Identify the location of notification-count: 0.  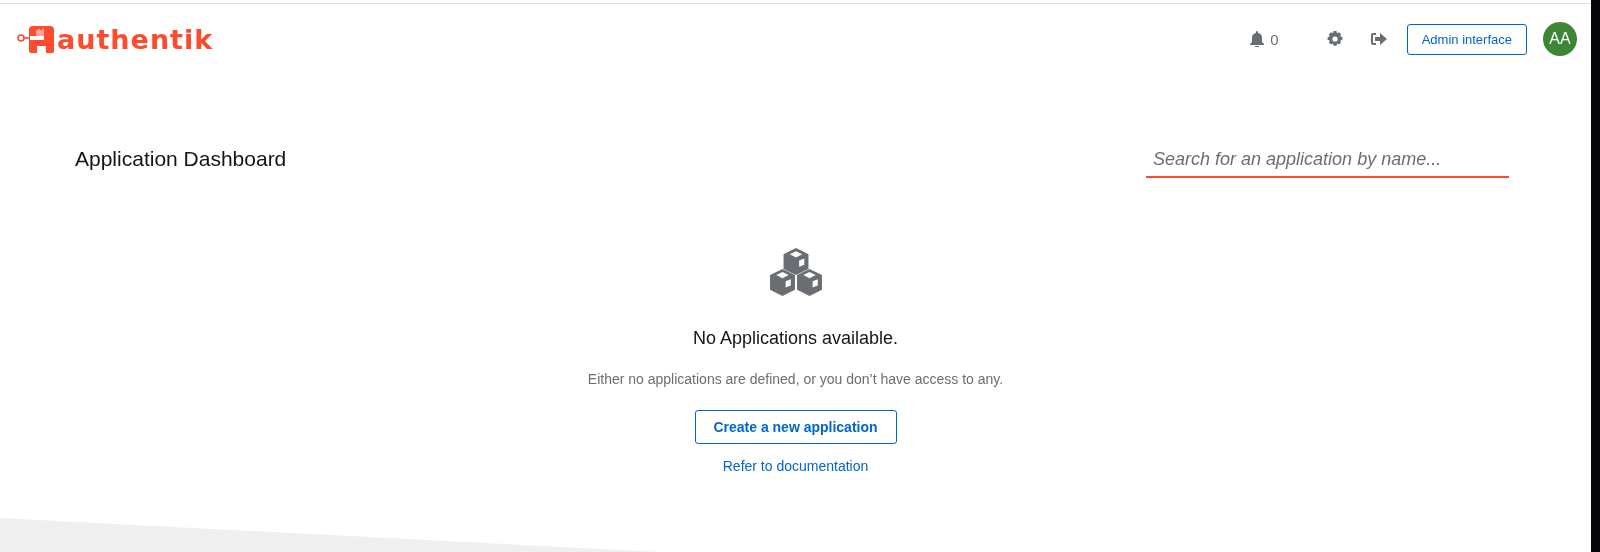
(1274, 39).